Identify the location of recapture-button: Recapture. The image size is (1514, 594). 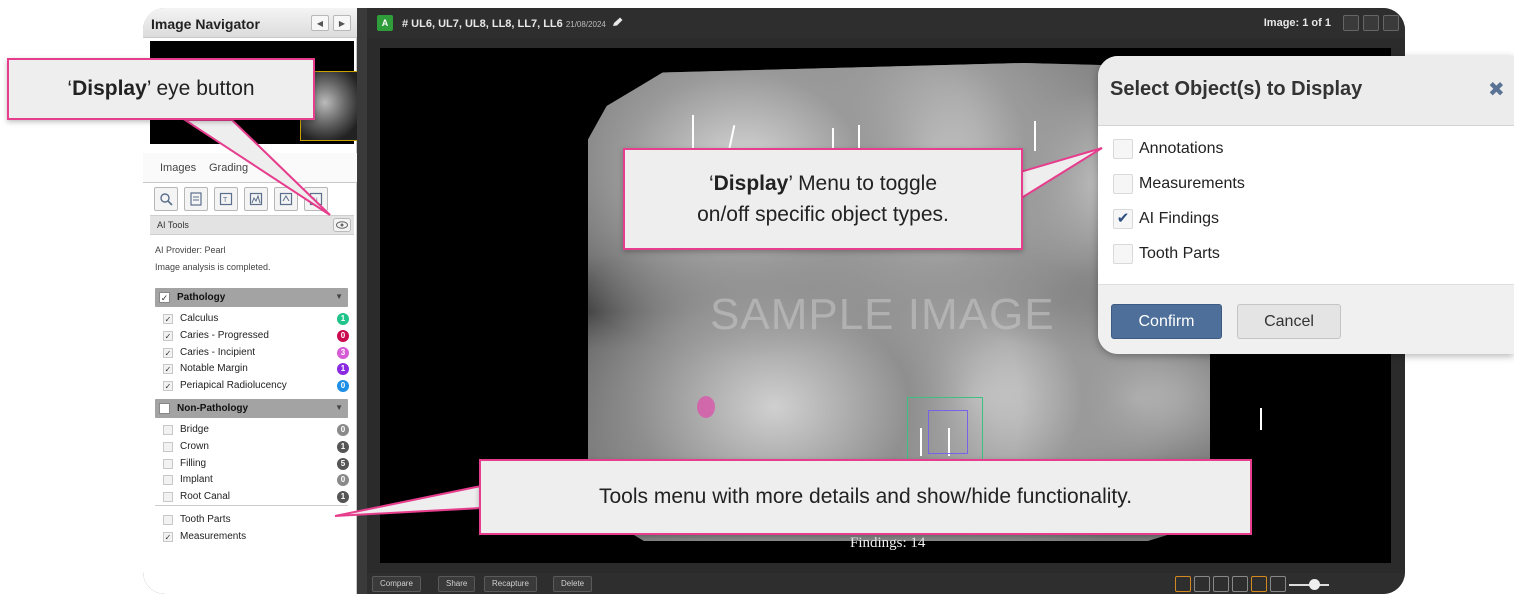
(510, 584).